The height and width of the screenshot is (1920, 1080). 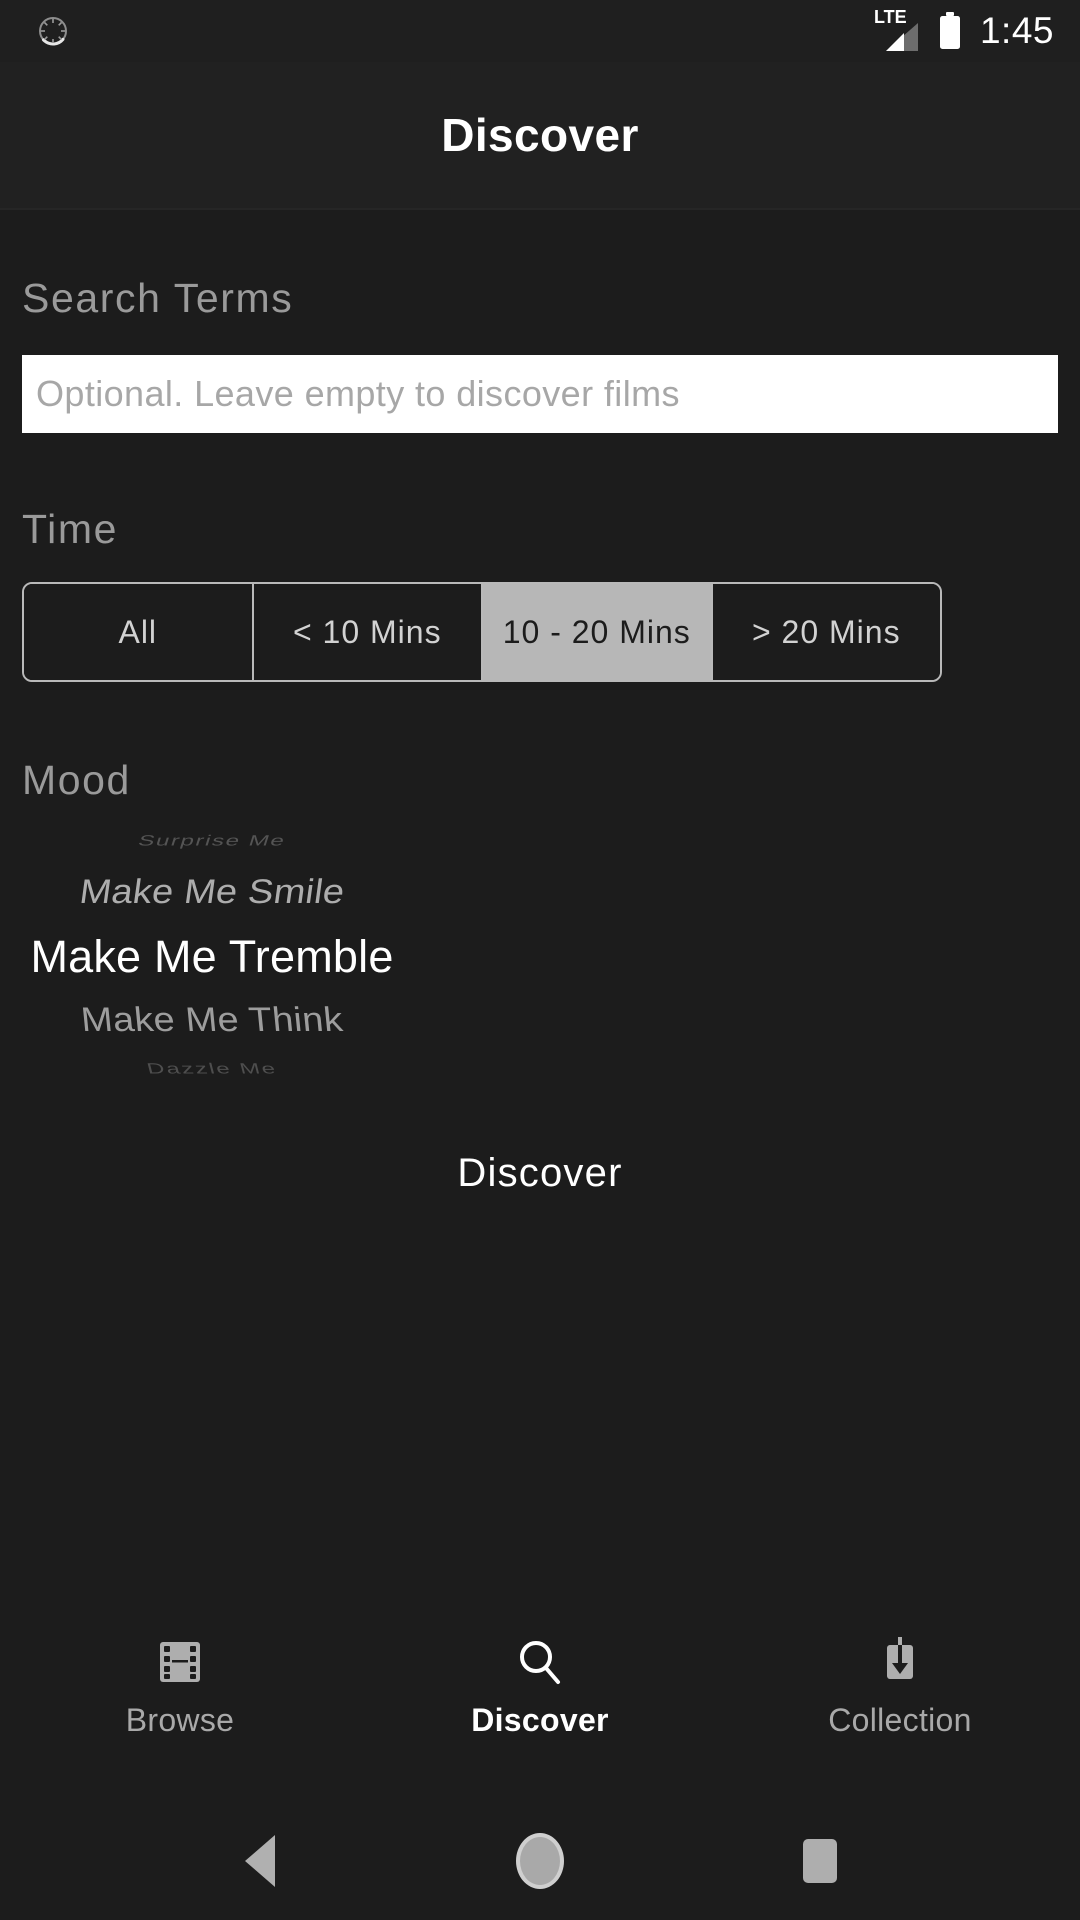 I want to click on back-triangle-icon, so click(x=260, y=1861).